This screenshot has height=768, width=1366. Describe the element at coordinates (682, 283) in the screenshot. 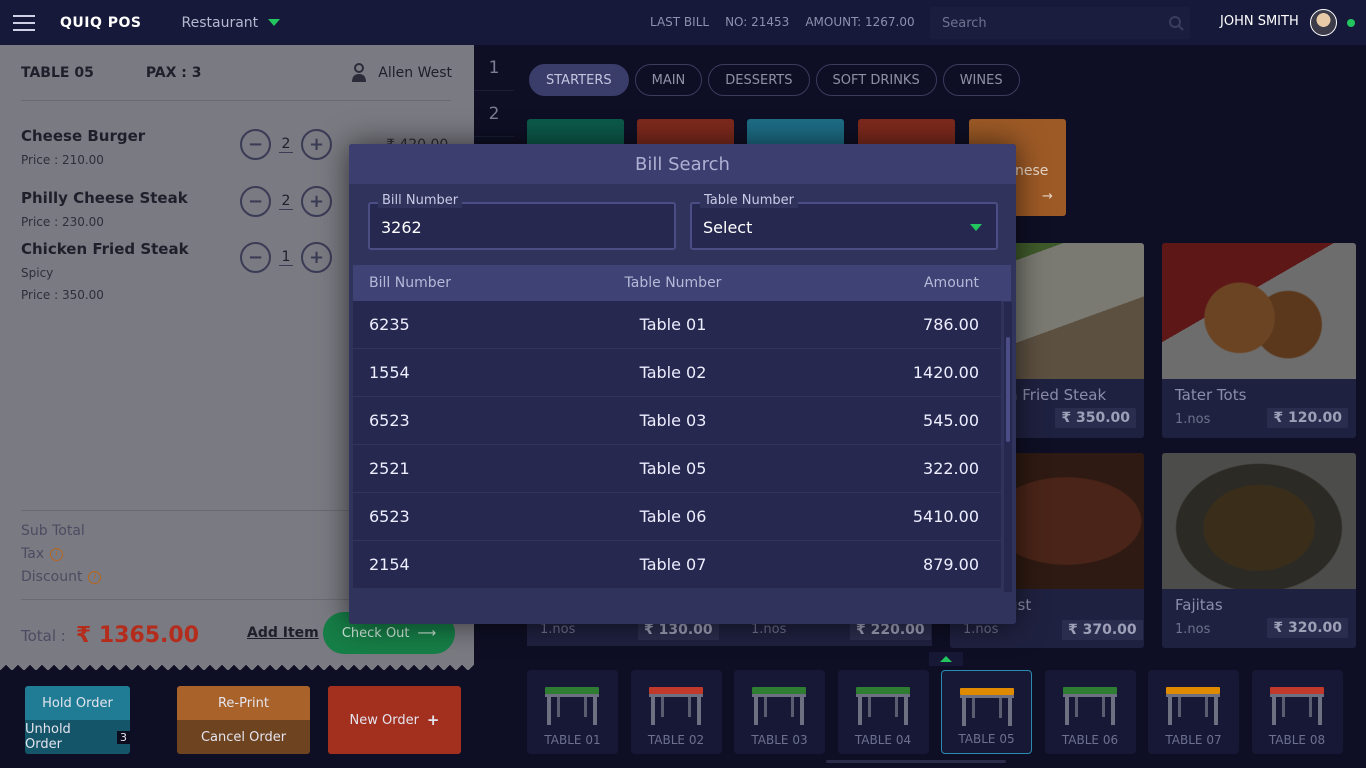

I see `results-header: Bill Number Table Number Amount` at that location.